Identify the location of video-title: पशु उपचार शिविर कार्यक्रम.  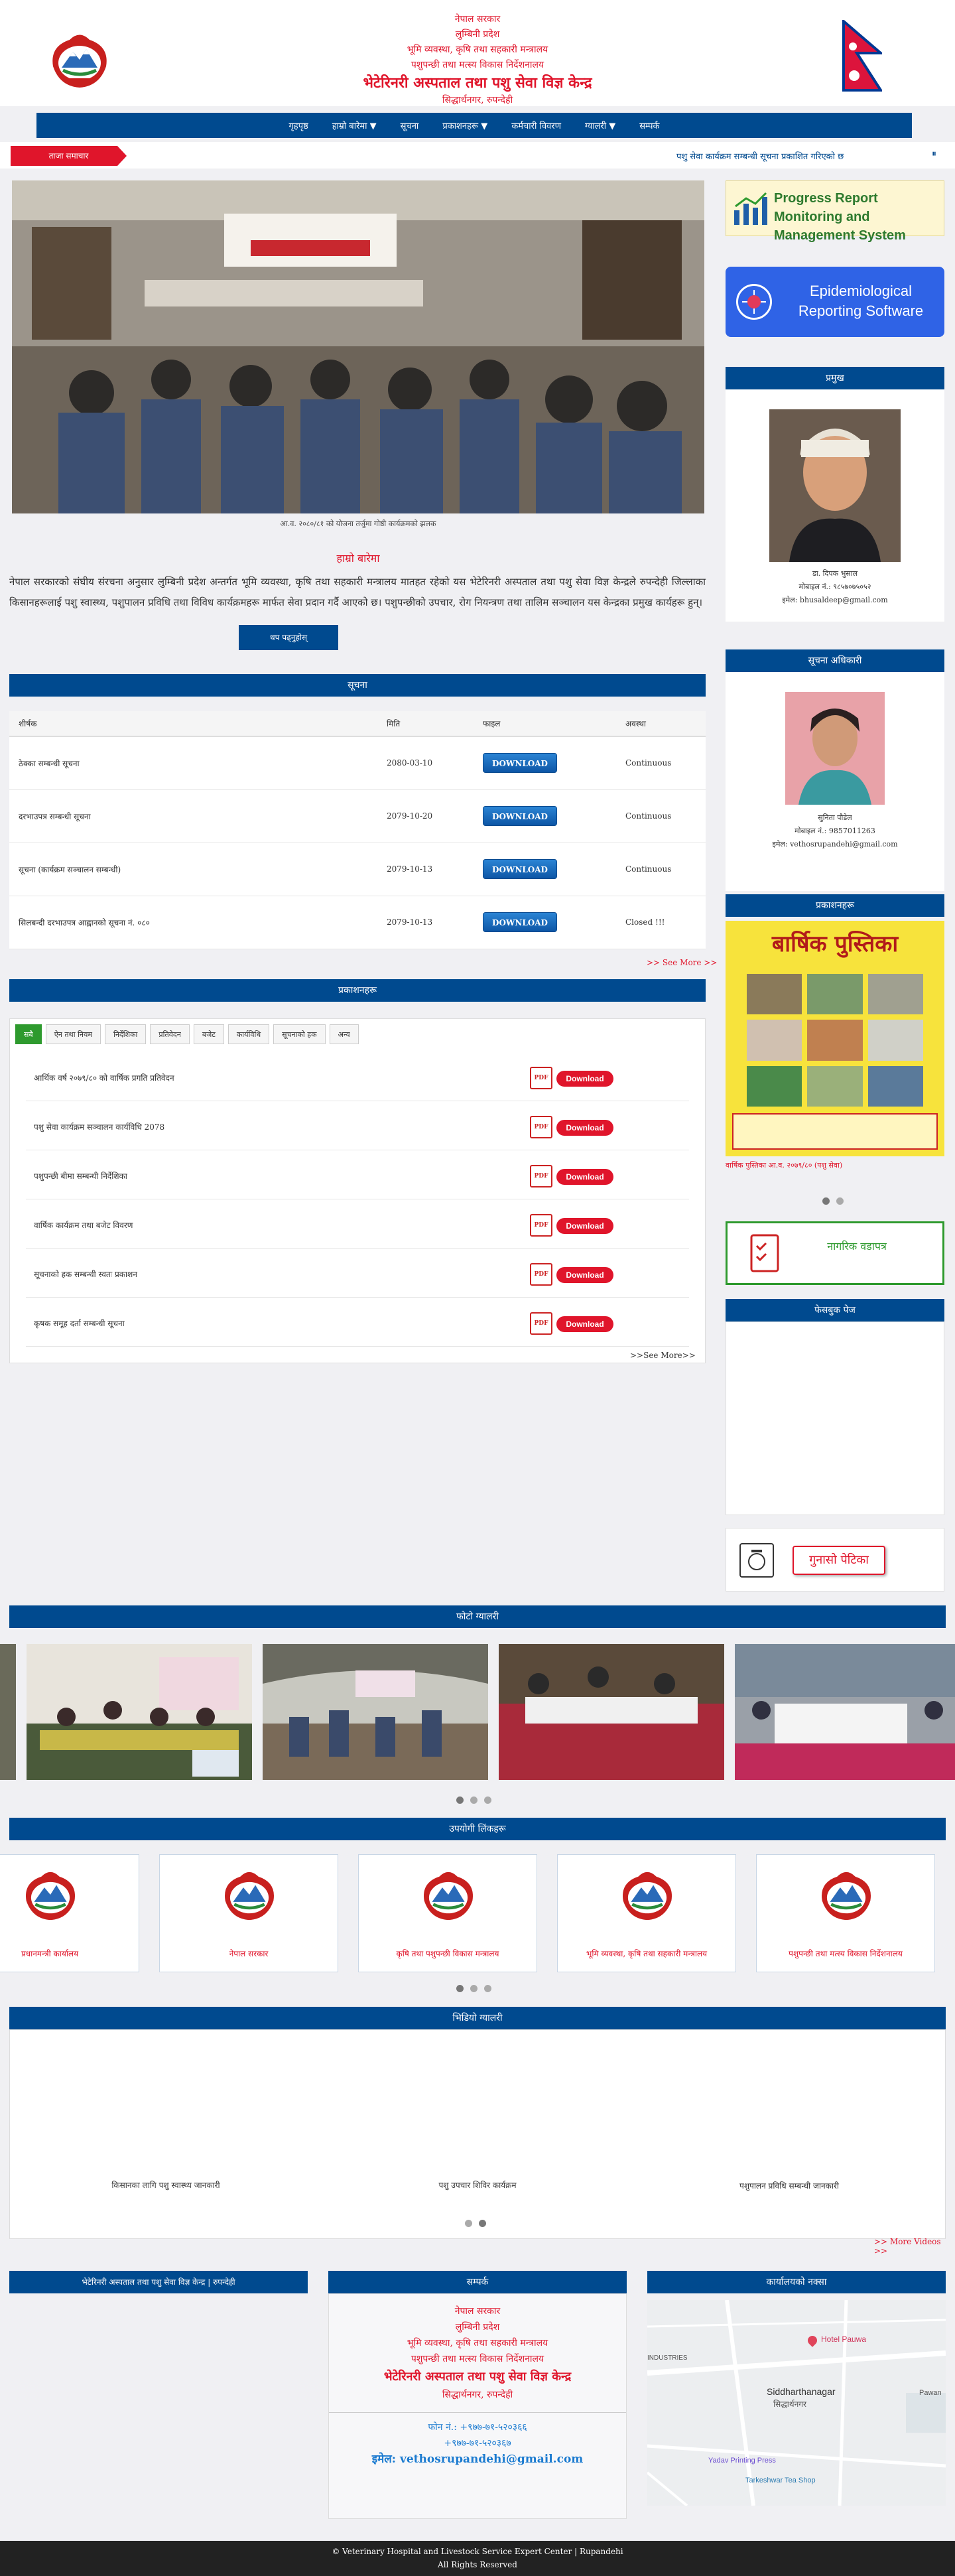
(477, 2185).